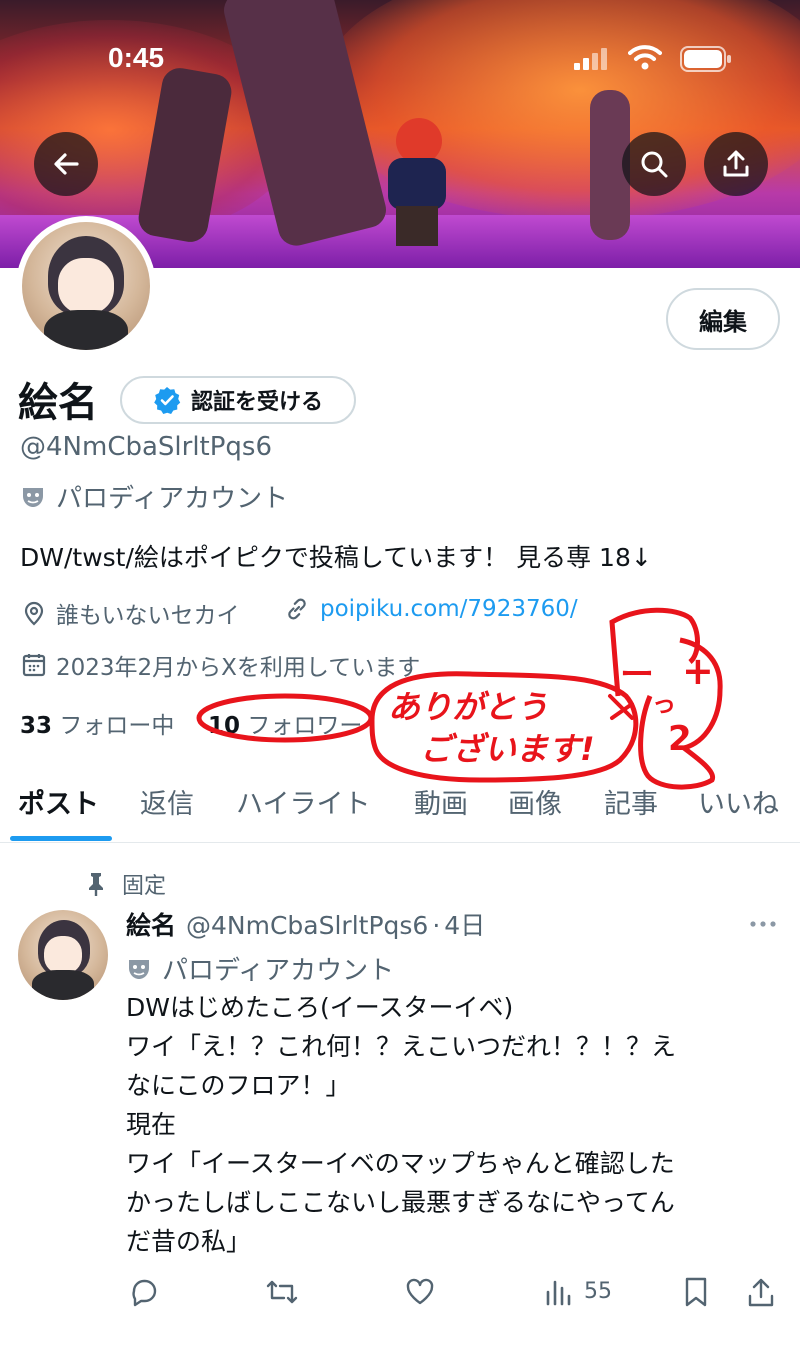 The width and height of the screenshot is (800, 1352). I want to click on like-button, so click(420, 1292).